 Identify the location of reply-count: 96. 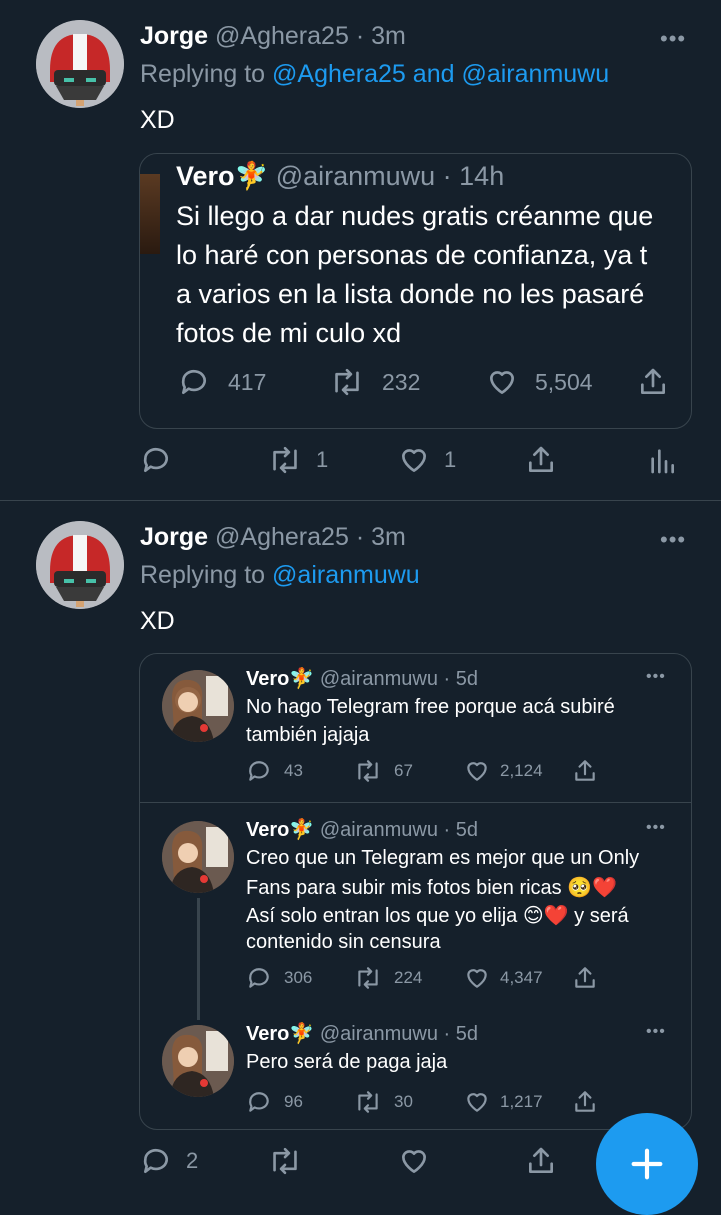
(293, 1101).